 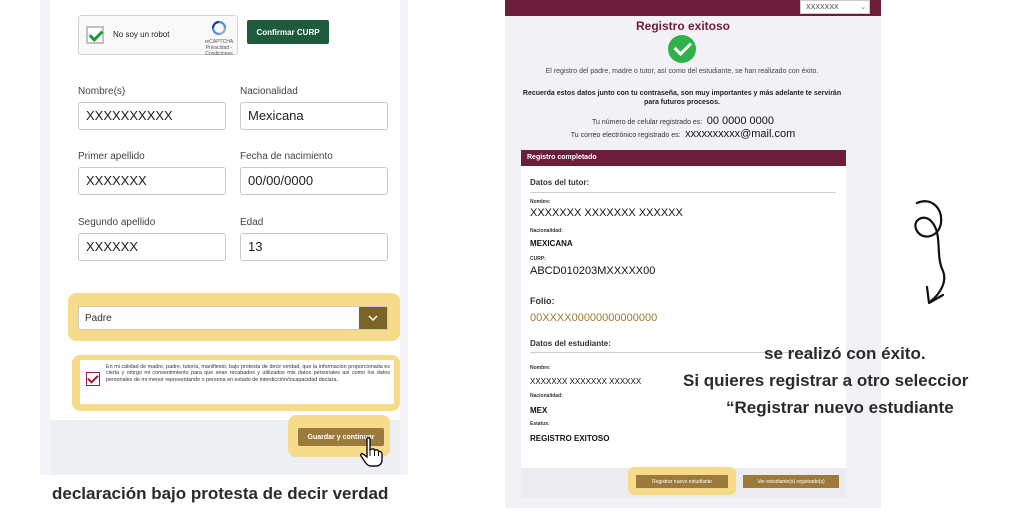 I want to click on tutor-name-key: Nombre:, so click(x=540, y=202).